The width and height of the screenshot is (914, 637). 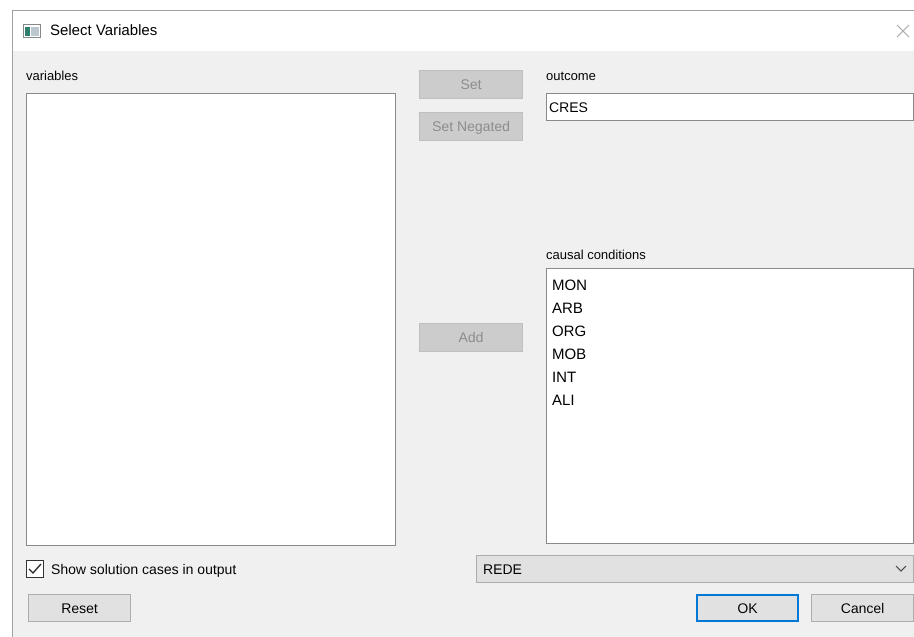 I want to click on outcome-label: outcome, so click(x=571, y=75).